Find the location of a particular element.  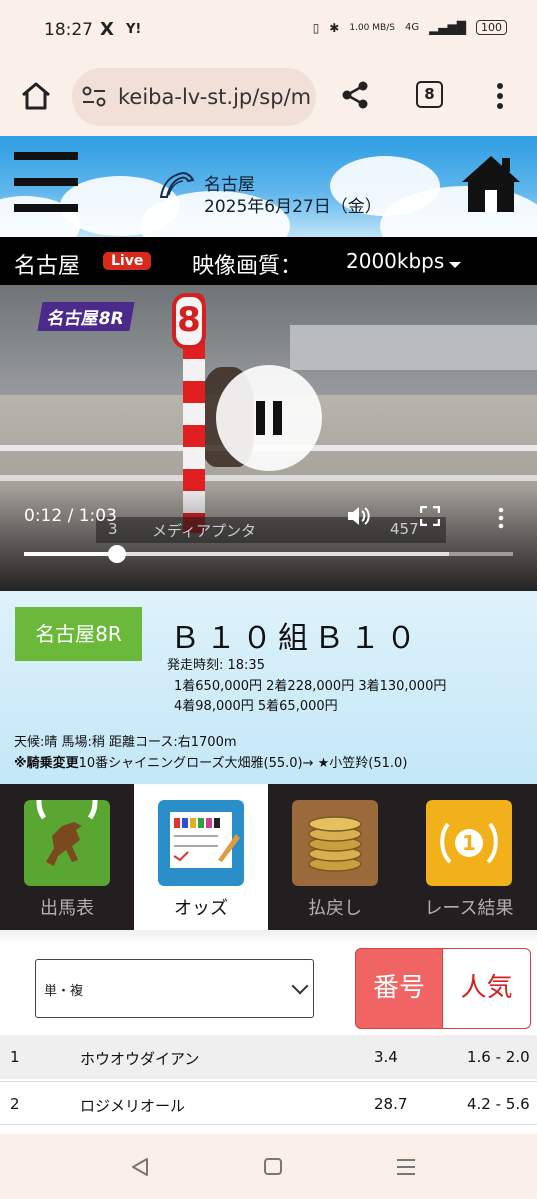

race-menu: 出馬表 オッズ 払戻し 1 レース結果 is located at coordinates (268, 857).